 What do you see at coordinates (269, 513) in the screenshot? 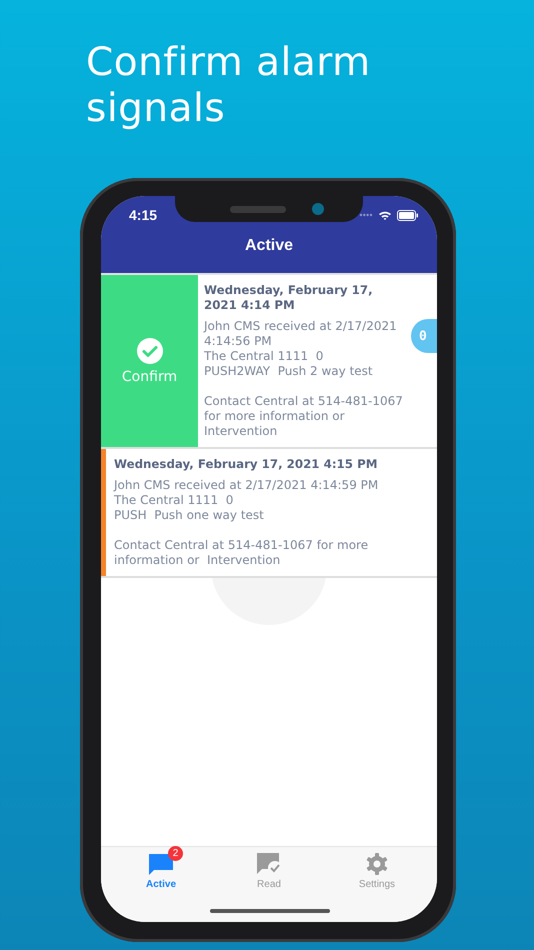
I see `alert-card: Wednesday, February 17, 2021 4:15 PM John CMS received at 2/17/2021 4:14:59 PM The Central 1111 0 PUSH Push one way test Contact Central at 514-481-1067 for more information or Intervention` at bounding box center [269, 513].